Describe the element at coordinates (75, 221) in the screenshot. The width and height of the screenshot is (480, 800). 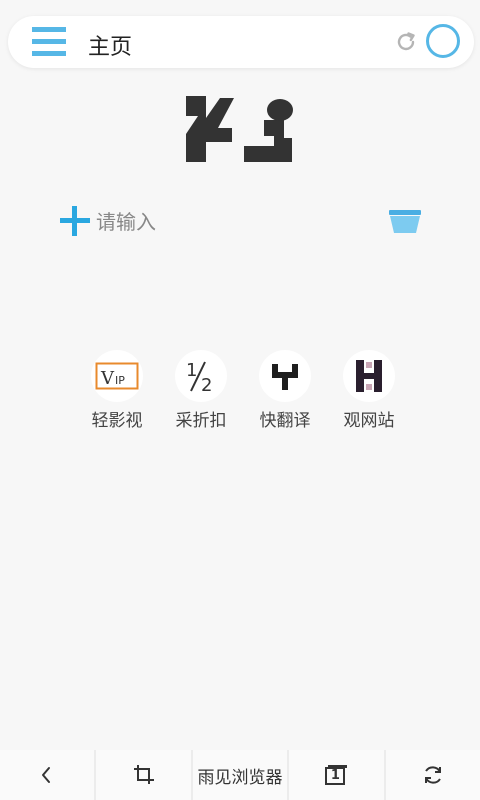
I see `plus-icon` at that location.